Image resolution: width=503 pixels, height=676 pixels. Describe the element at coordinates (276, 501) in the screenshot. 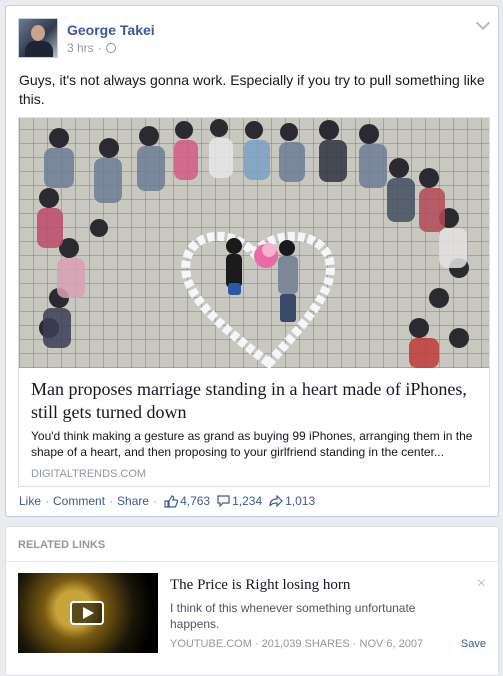

I see `share-arrow-icon` at that location.